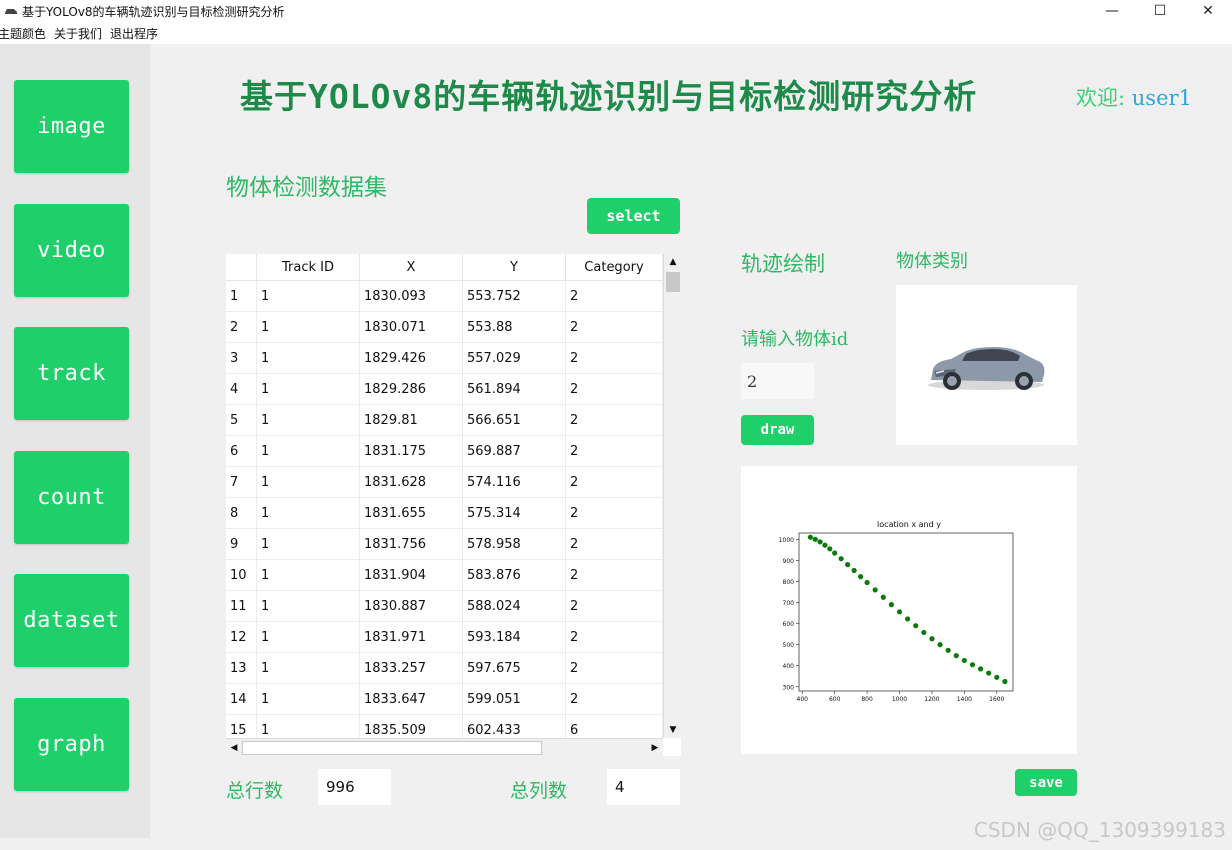 The height and width of the screenshot is (850, 1232). I want to click on y-cell: 597.675, so click(514, 668).